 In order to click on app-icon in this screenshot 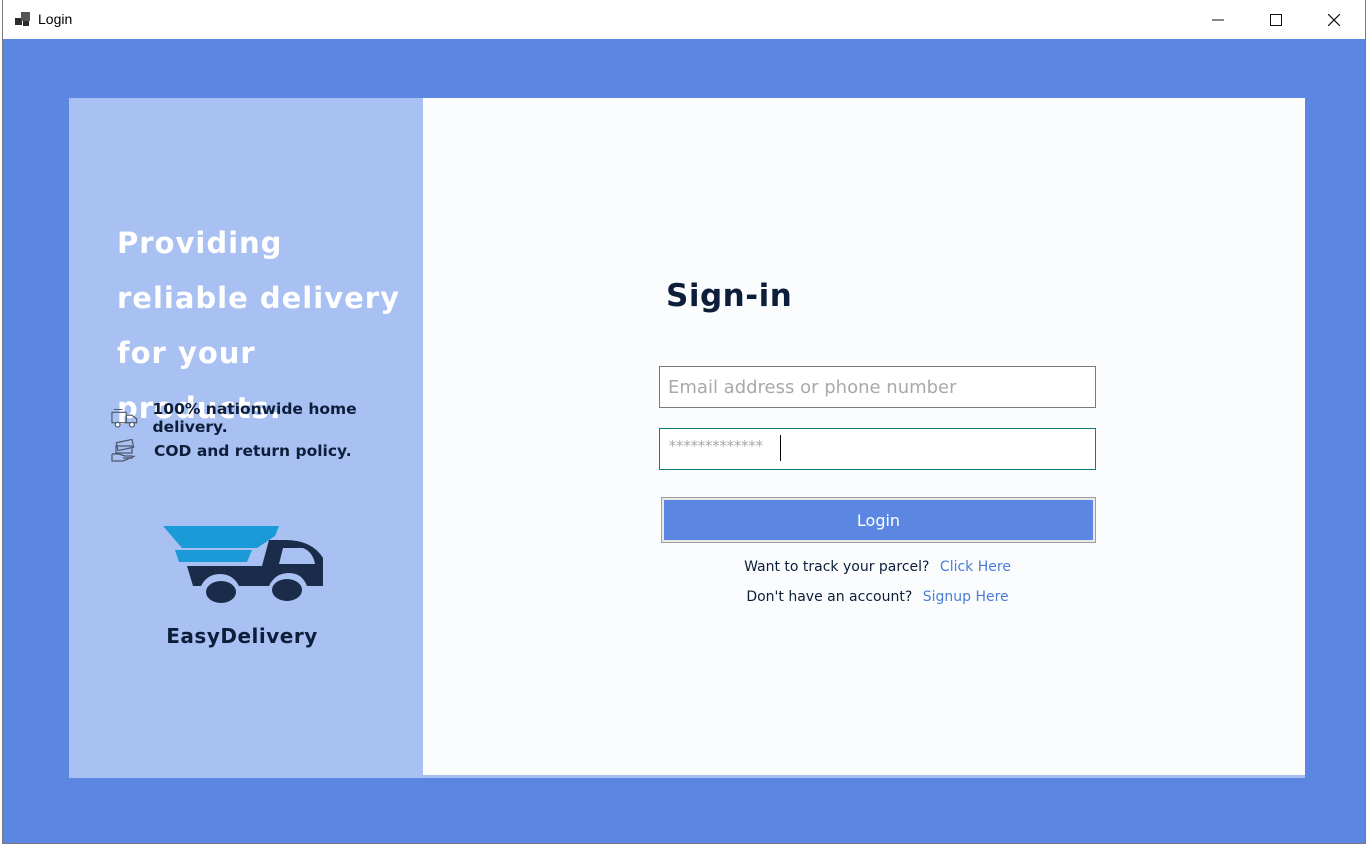, I will do `click(23, 20)`.